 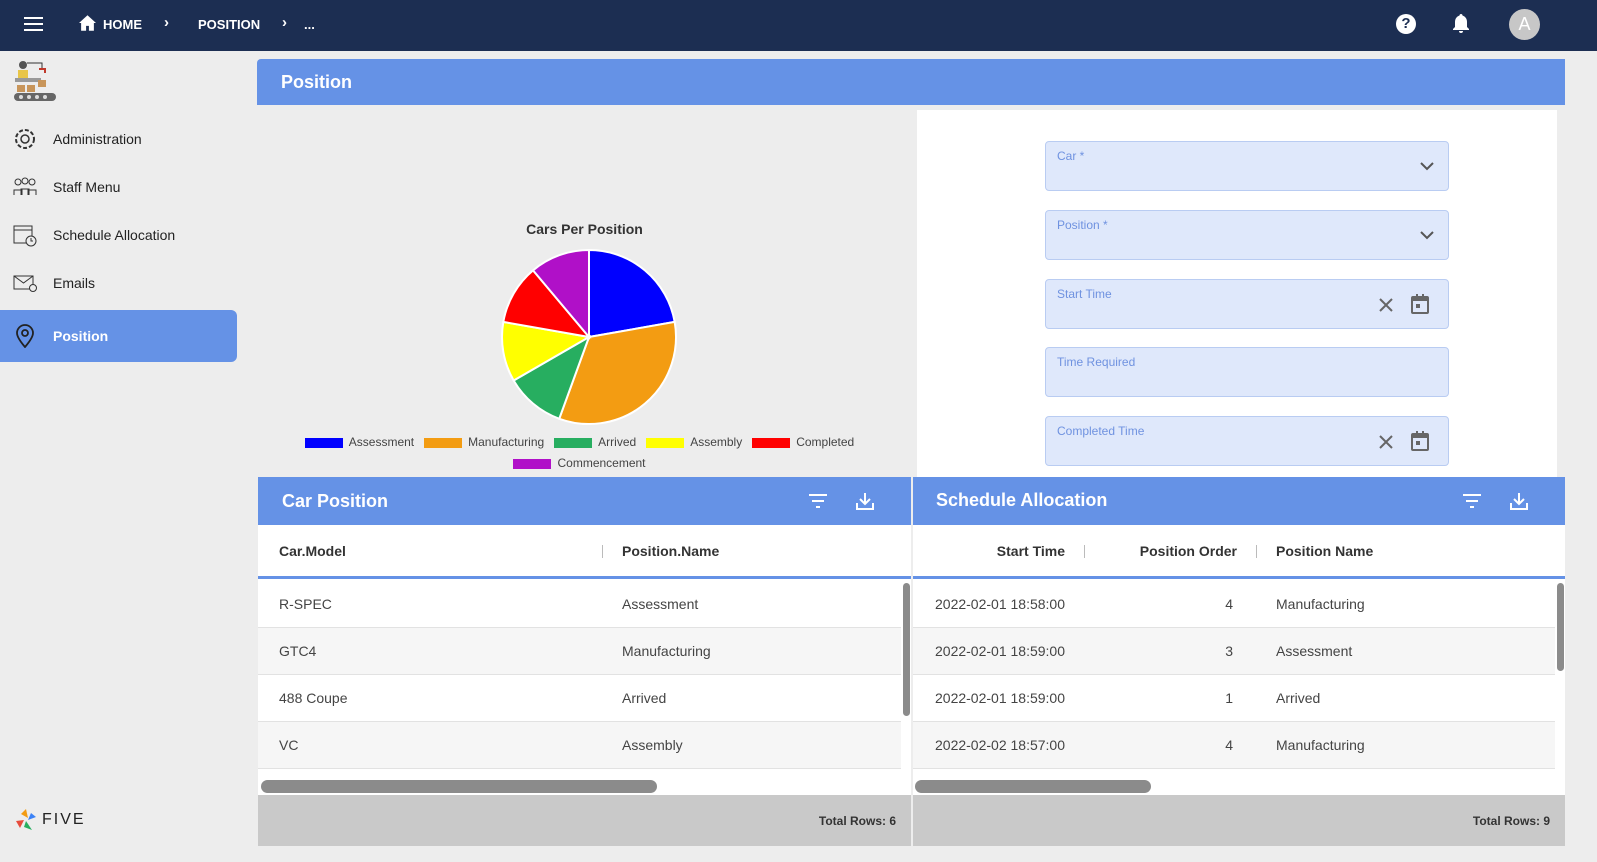 I want to click on legend-item: Commencement, so click(x=579, y=463).